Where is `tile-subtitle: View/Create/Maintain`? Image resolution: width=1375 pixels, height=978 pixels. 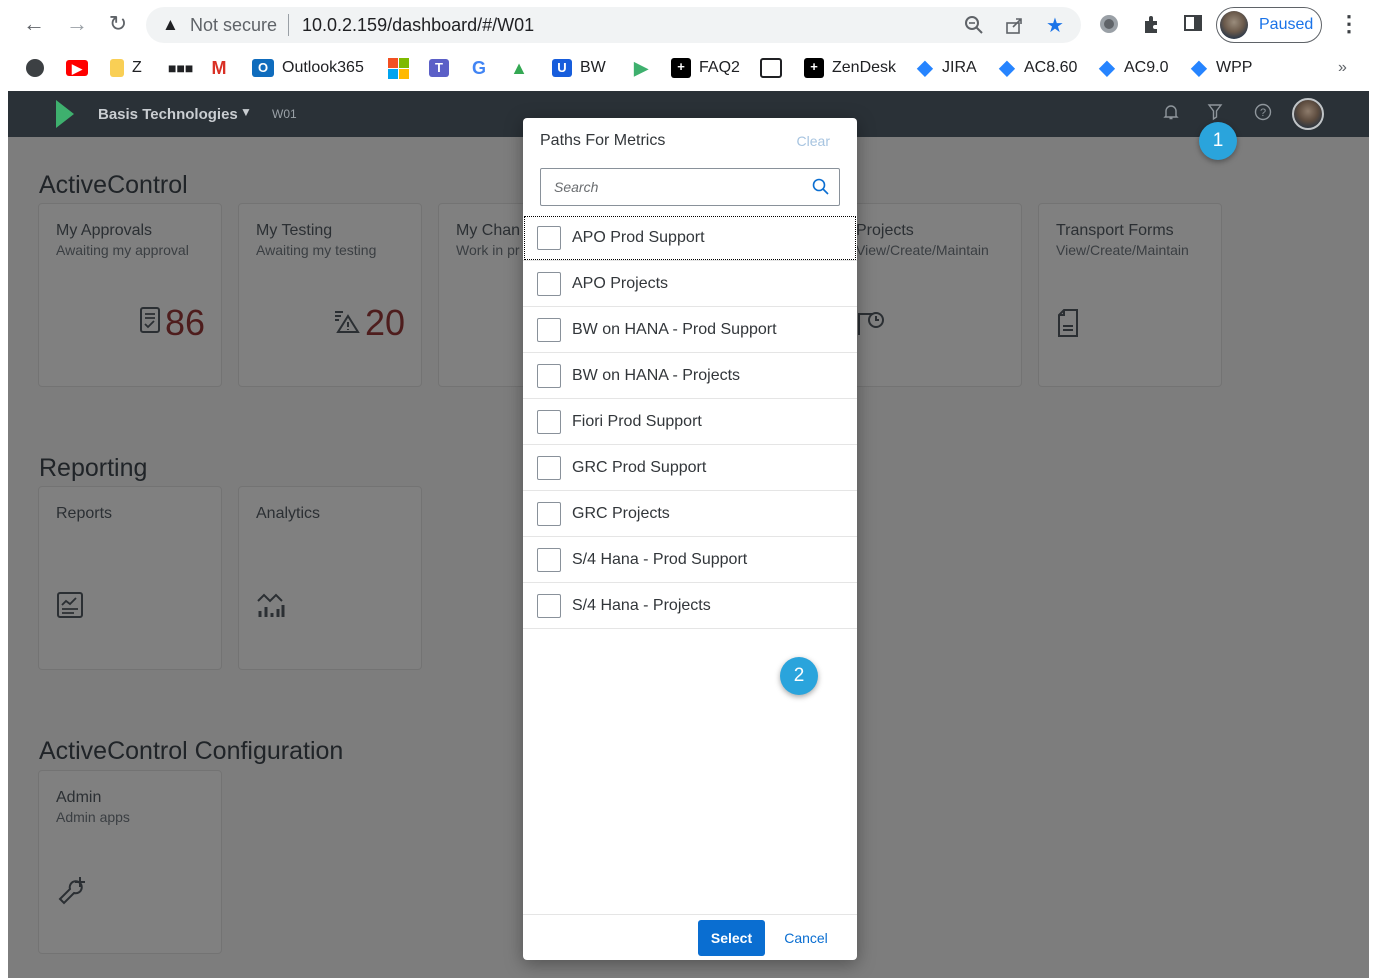 tile-subtitle: View/Create/Maintain is located at coordinates (1122, 250).